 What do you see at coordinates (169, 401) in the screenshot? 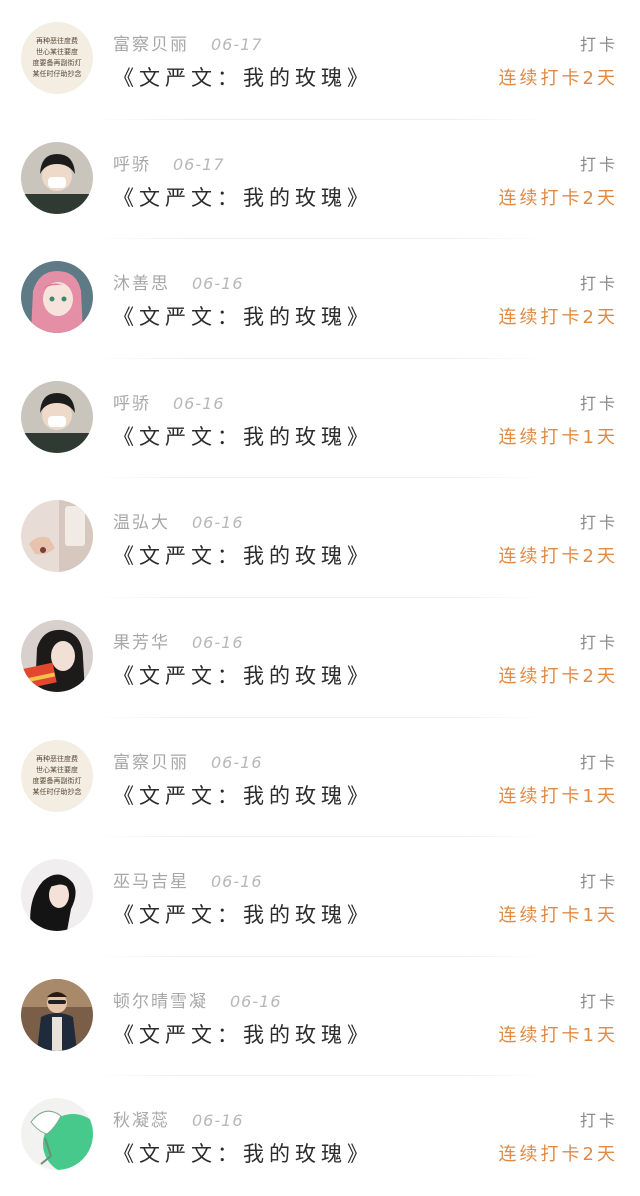
I see `user-meta: 呼骄 06-16` at bounding box center [169, 401].